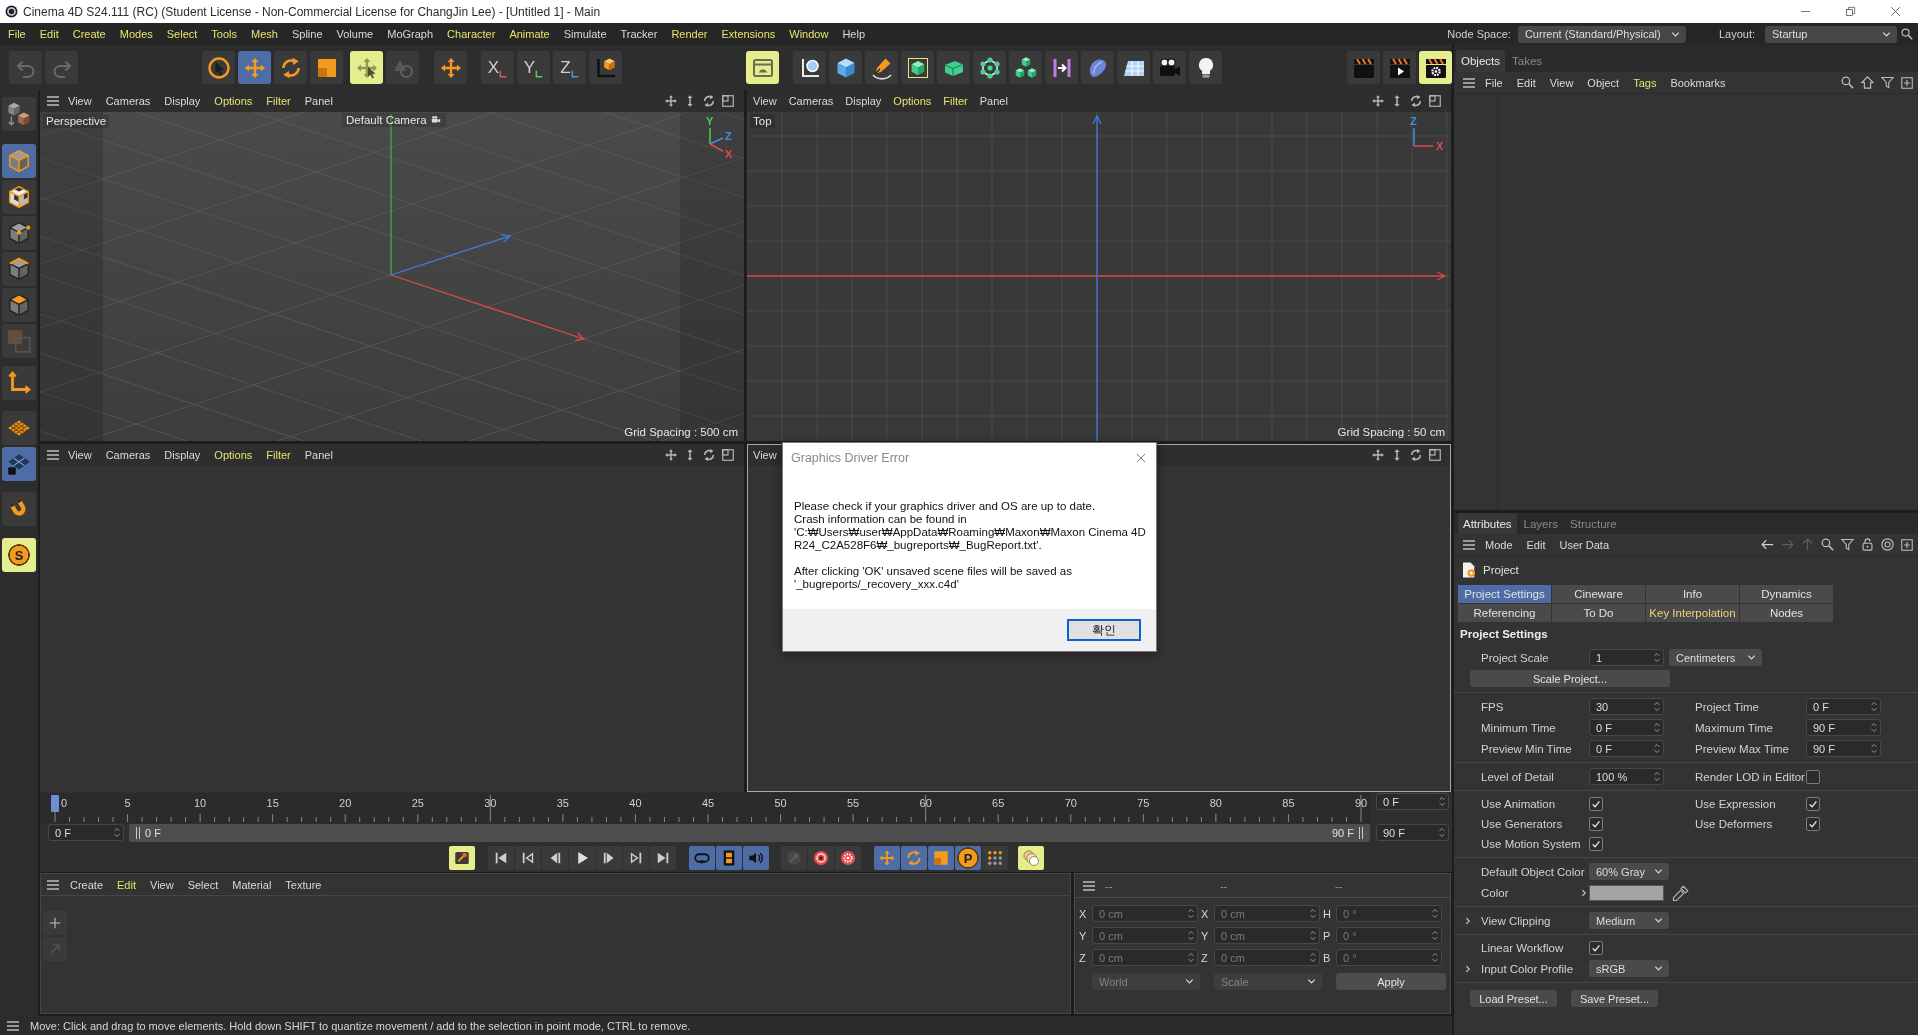  What do you see at coordinates (1499, 544) in the screenshot?
I see `menu-item: Mode` at bounding box center [1499, 544].